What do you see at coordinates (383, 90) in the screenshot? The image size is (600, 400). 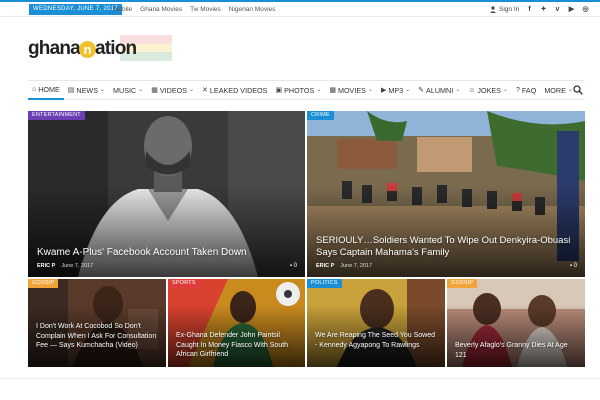 I see `play-icon: ▶` at bounding box center [383, 90].